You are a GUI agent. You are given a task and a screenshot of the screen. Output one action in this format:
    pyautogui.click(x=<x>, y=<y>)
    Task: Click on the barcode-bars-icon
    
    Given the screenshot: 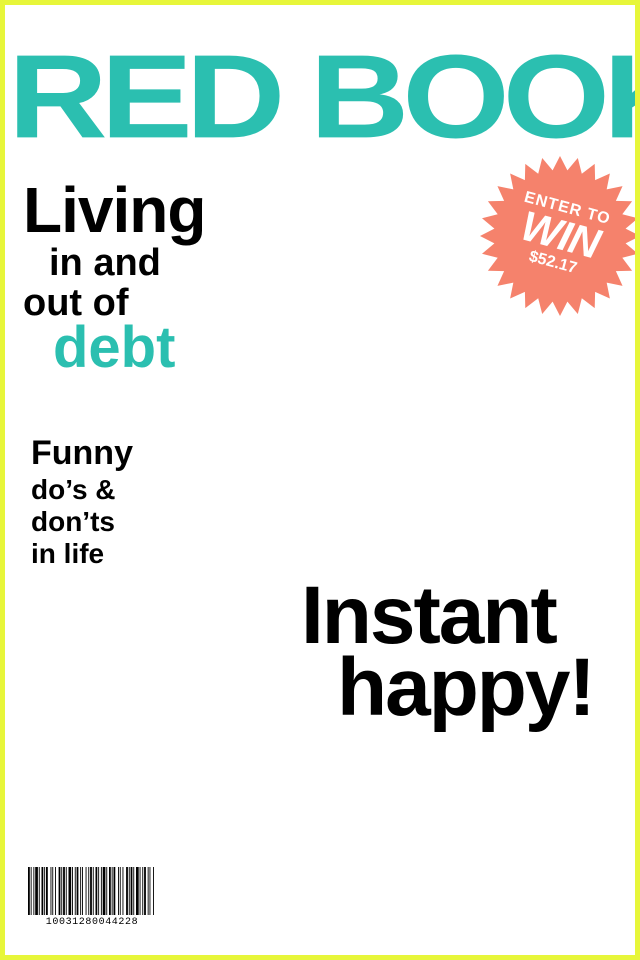 What is the action you would take?
    pyautogui.click(x=91, y=891)
    